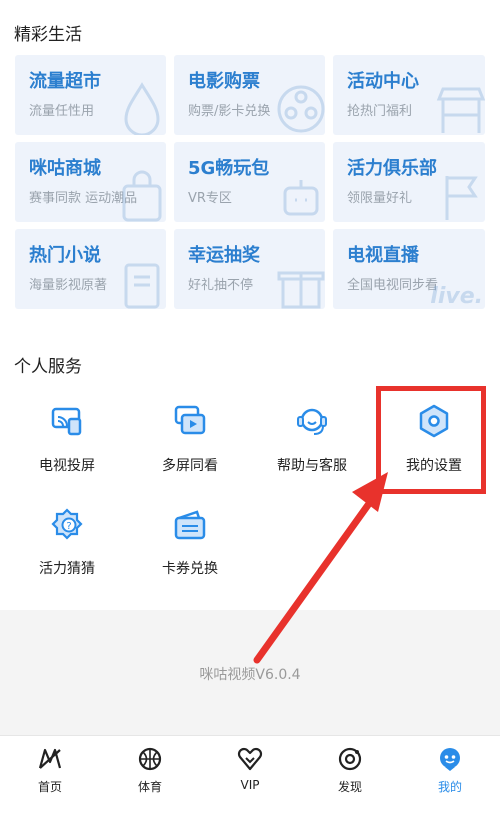 This screenshot has height=835, width=500. I want to click on flag-icon, so click(461, 198).